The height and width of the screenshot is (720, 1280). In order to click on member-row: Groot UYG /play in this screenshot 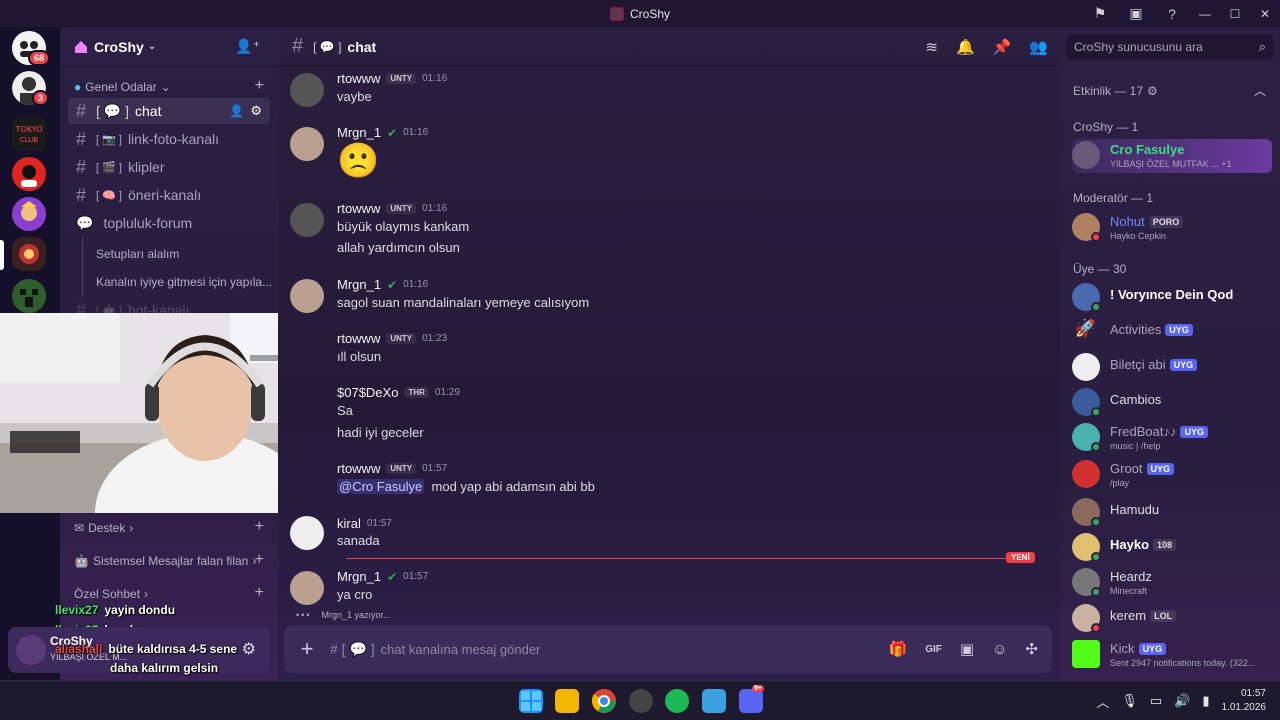, I will do `click(1172, 475)`.